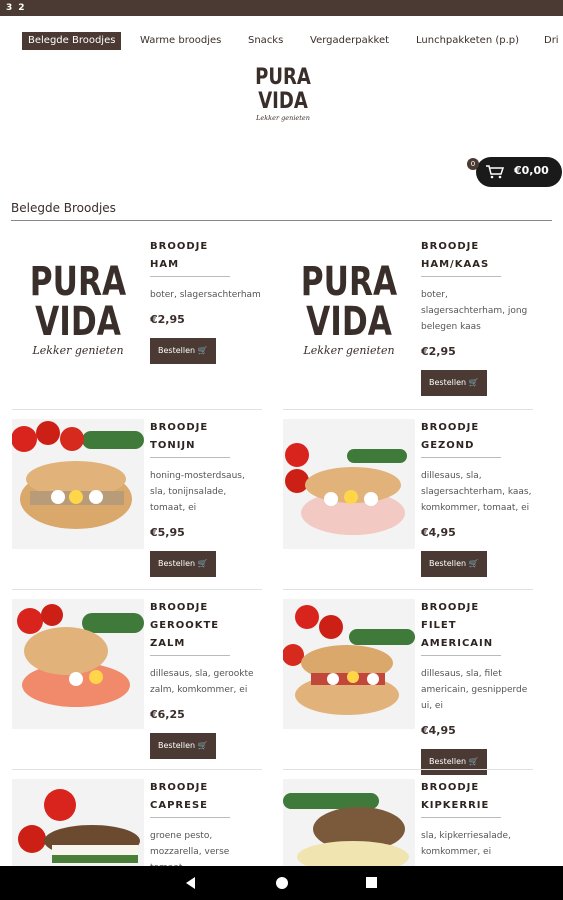 The width and height of the screenshot is (563, 900). Describe the element at coordinates (190, 883) in the screenshot. I see `back-icon` at that location.